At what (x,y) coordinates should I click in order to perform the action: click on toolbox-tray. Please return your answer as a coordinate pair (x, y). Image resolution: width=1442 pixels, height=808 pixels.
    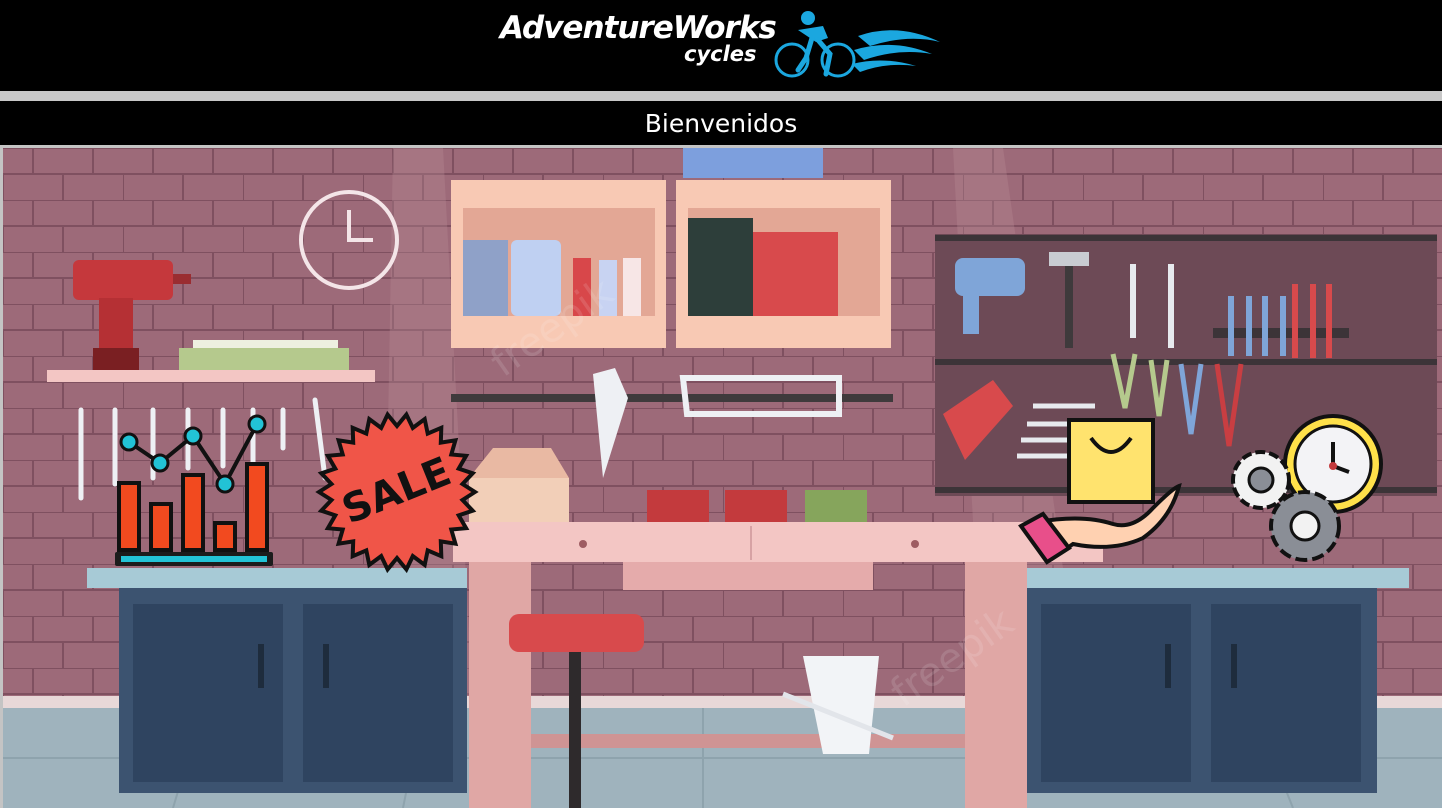
    Looking at the image, I should click on (264, 359).